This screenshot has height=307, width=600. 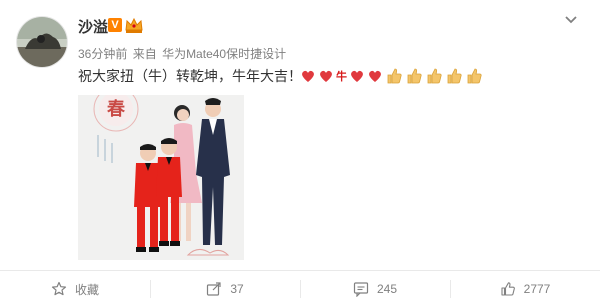 What do you see at coordinates (508, 289) in the screenshot?
I see `like-icon` at bounding box center [508, 289].